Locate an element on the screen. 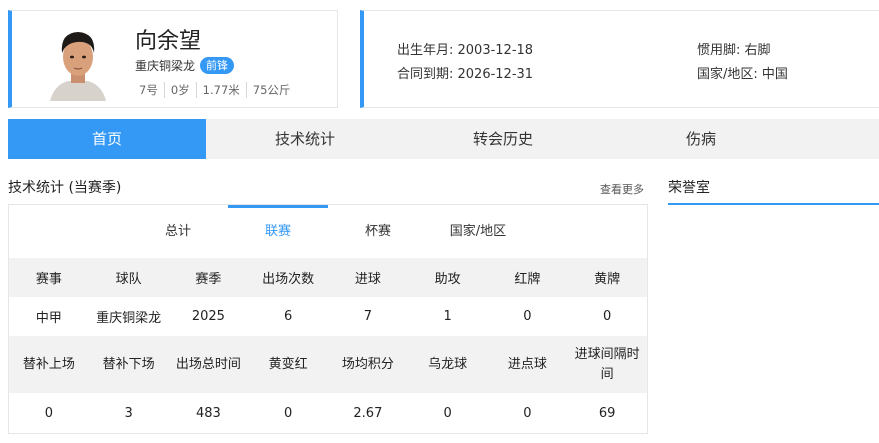 This screenshot has height=443, width=879. header-cell: 红牌 is located at coordinates (527, 277).